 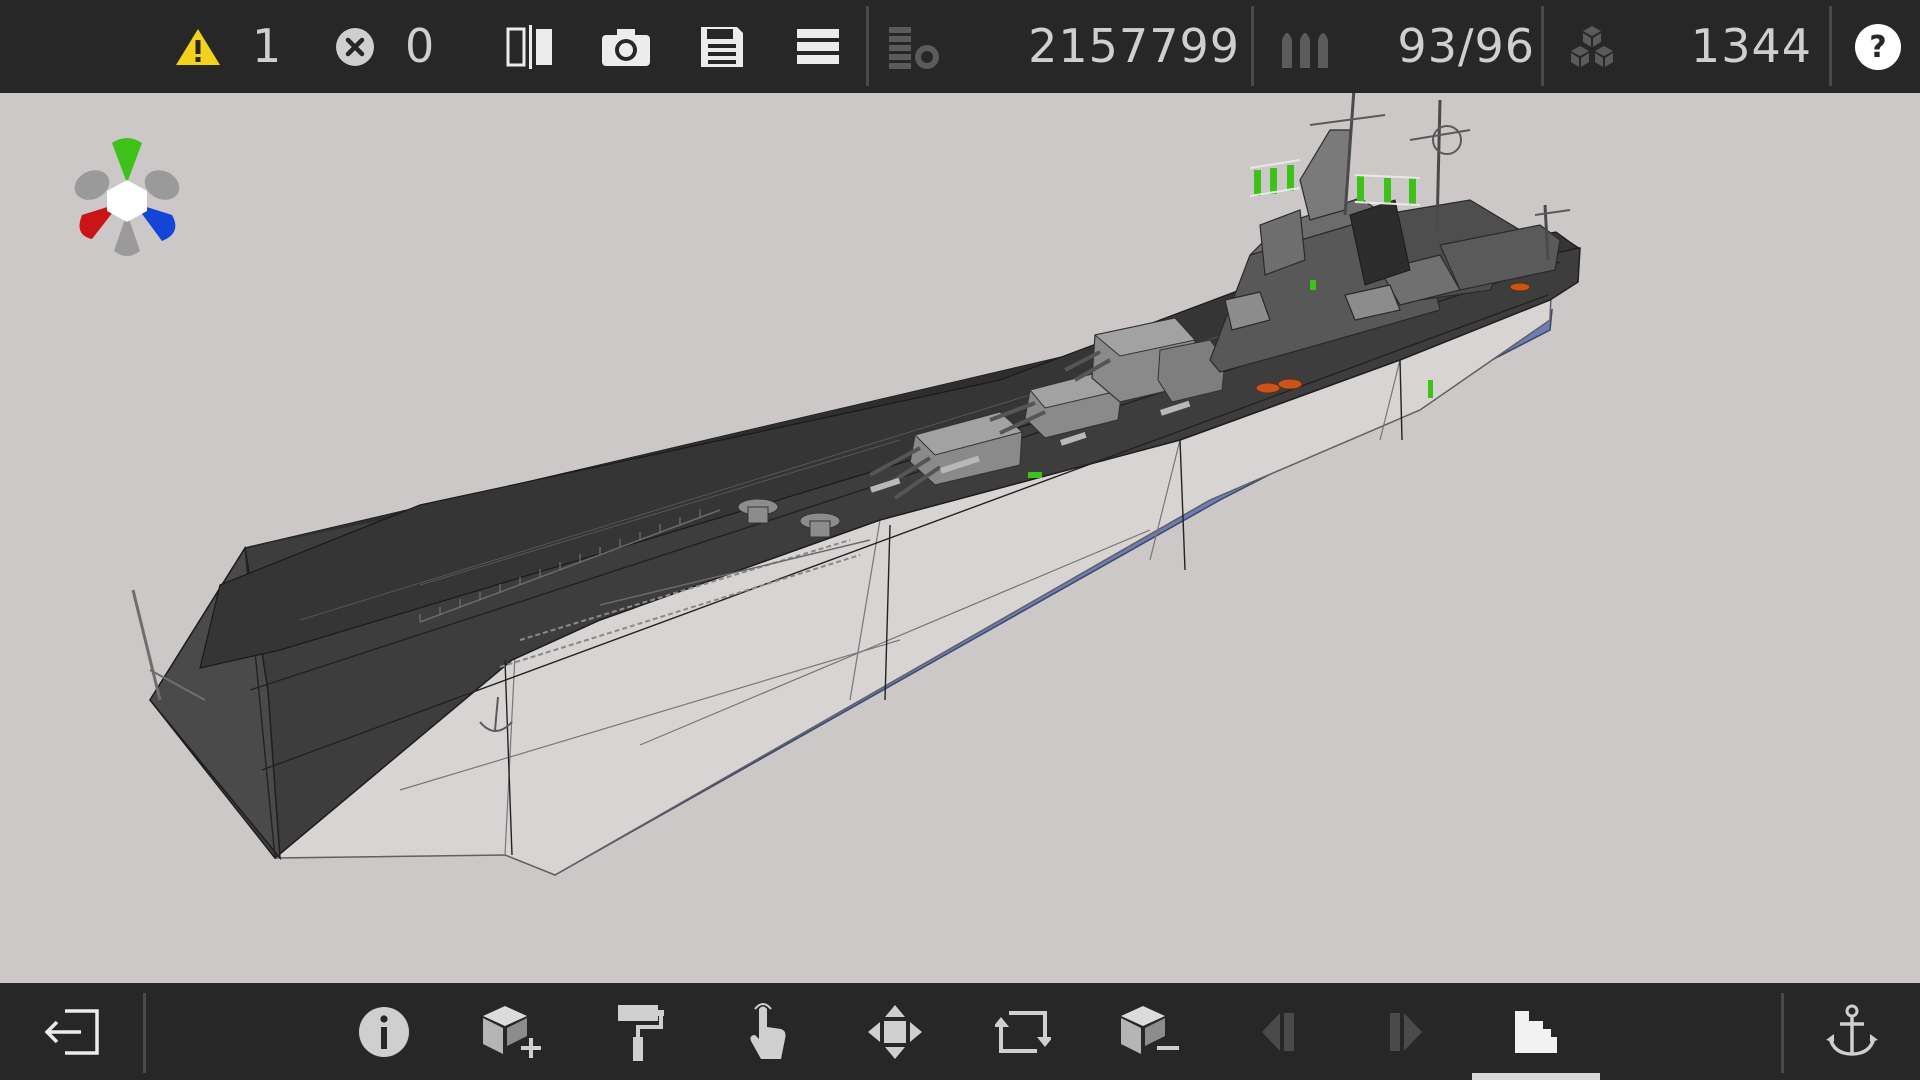 What do you see at coordinates (626, 46) in the screenshot?
I see `camera-icon` at bounding box center [626, 46].